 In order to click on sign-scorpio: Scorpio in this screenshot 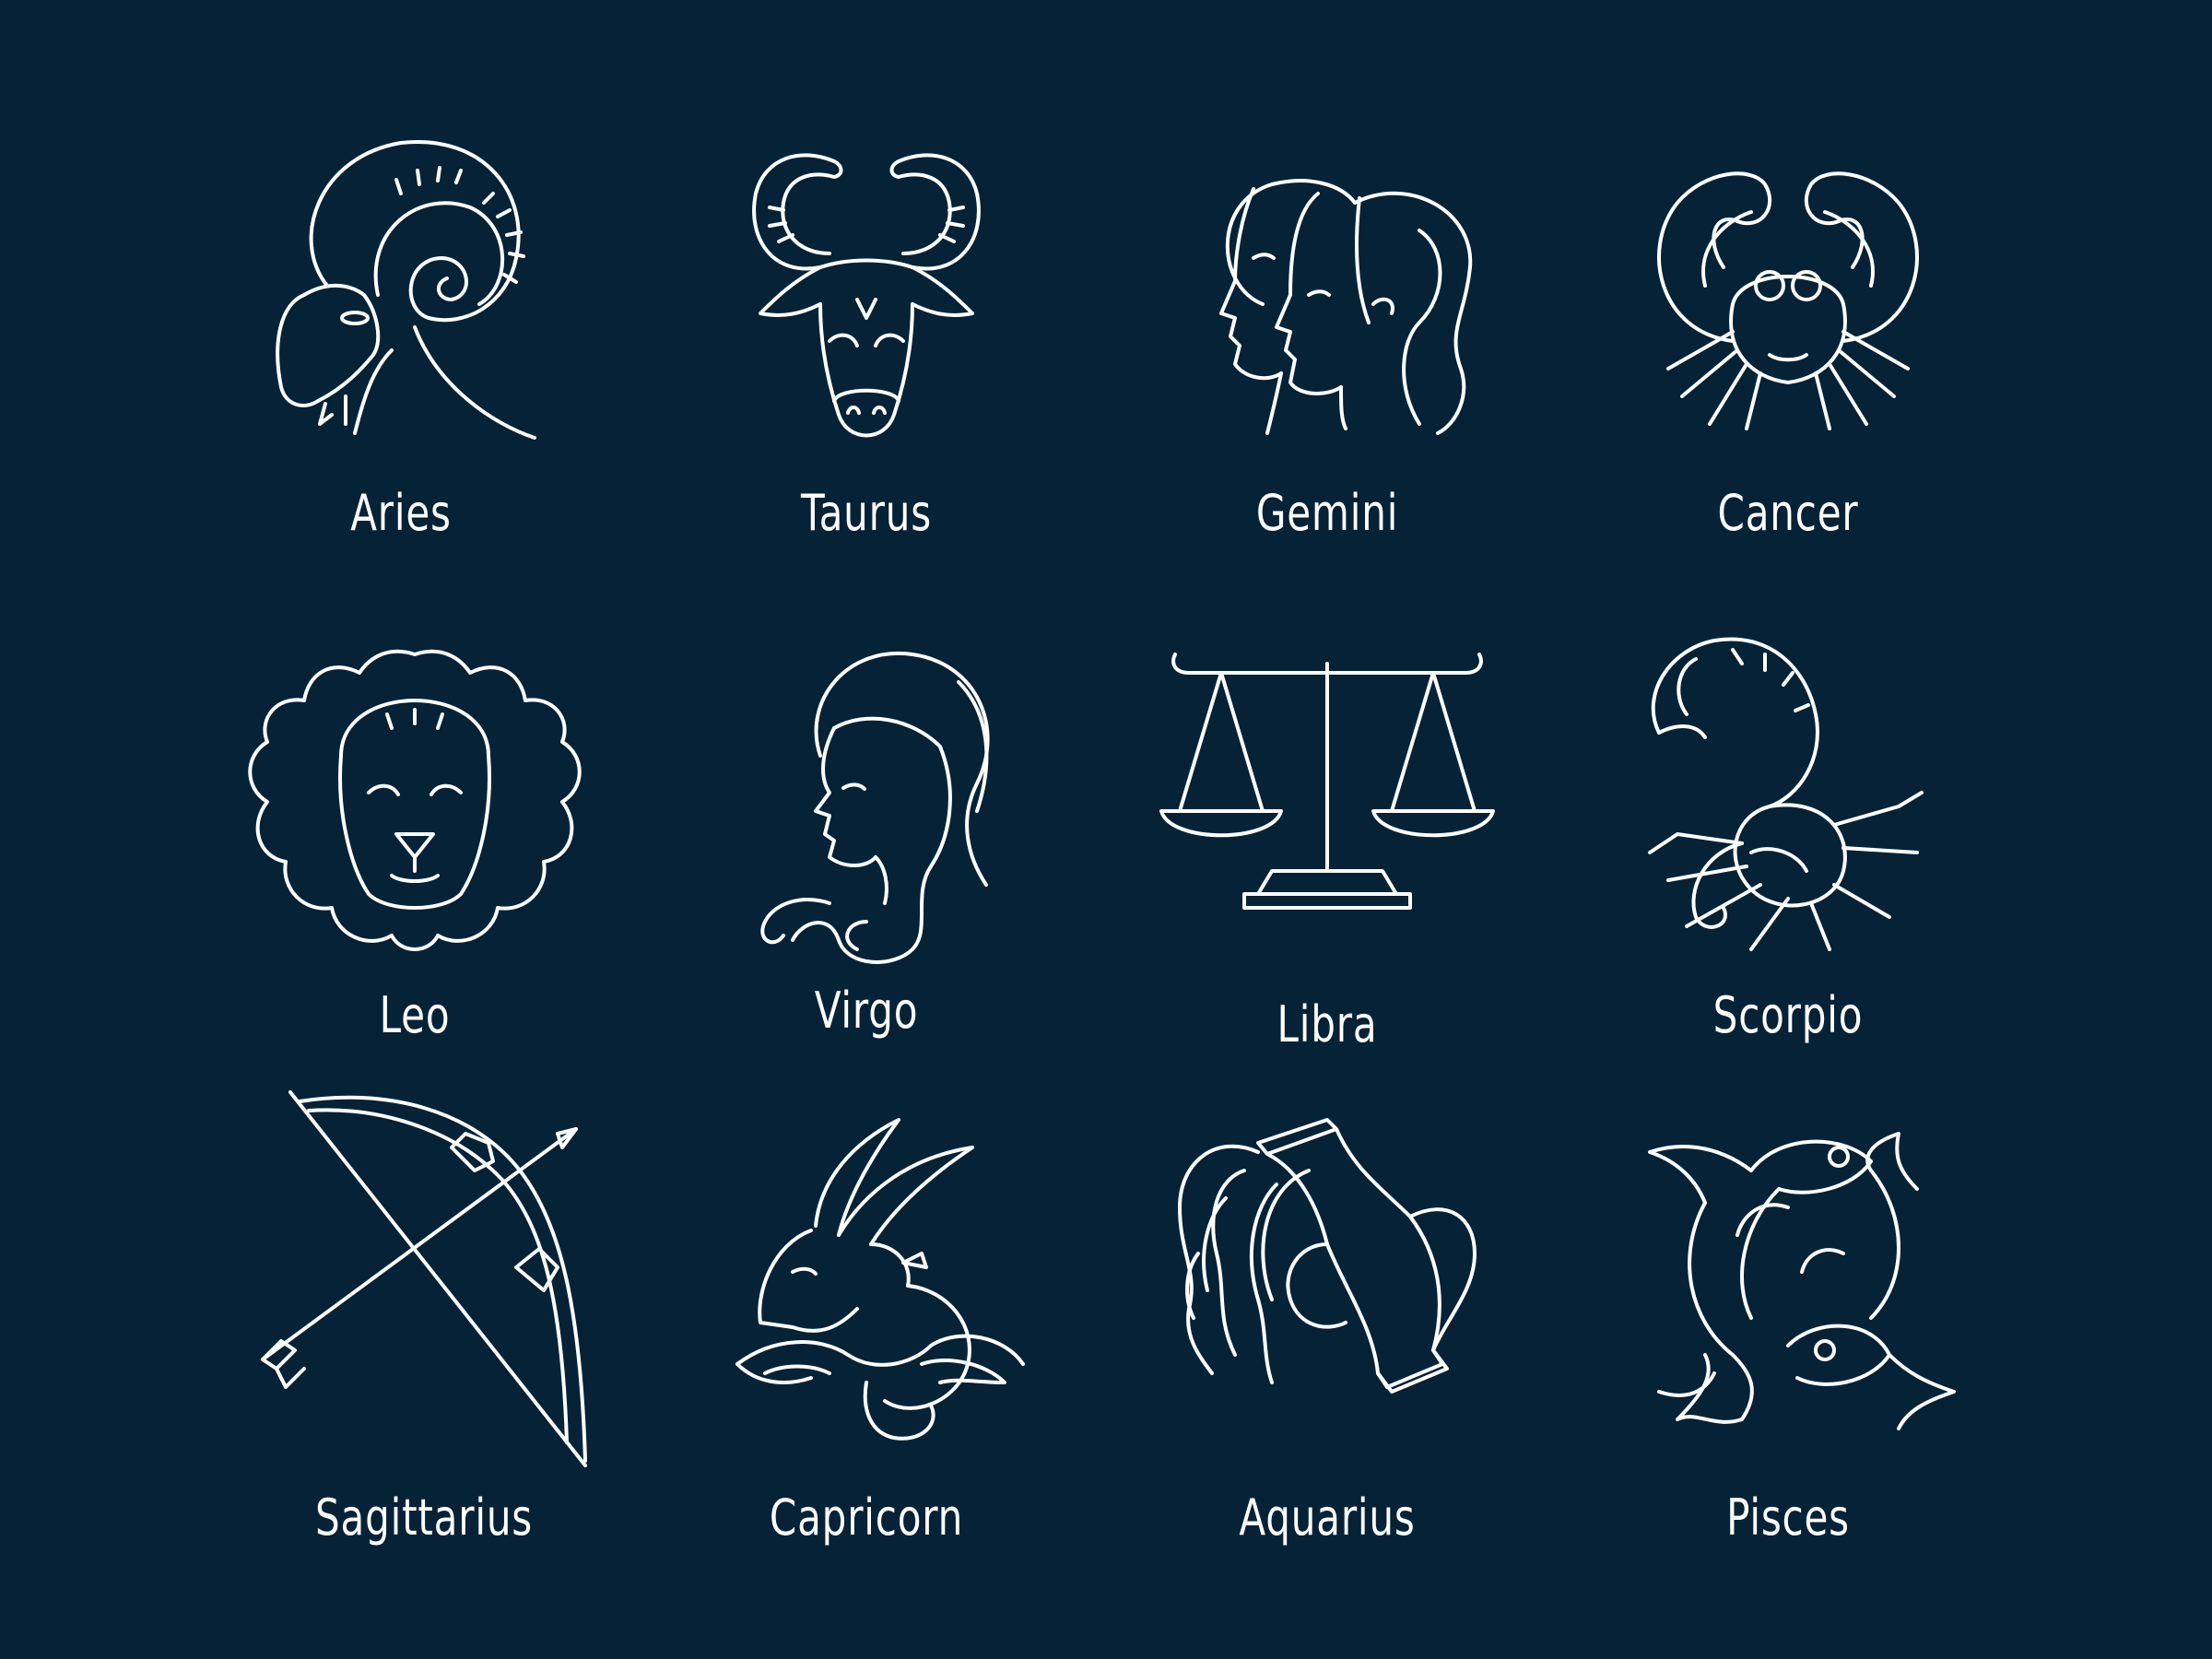, I will do `click(1788, 880)`.